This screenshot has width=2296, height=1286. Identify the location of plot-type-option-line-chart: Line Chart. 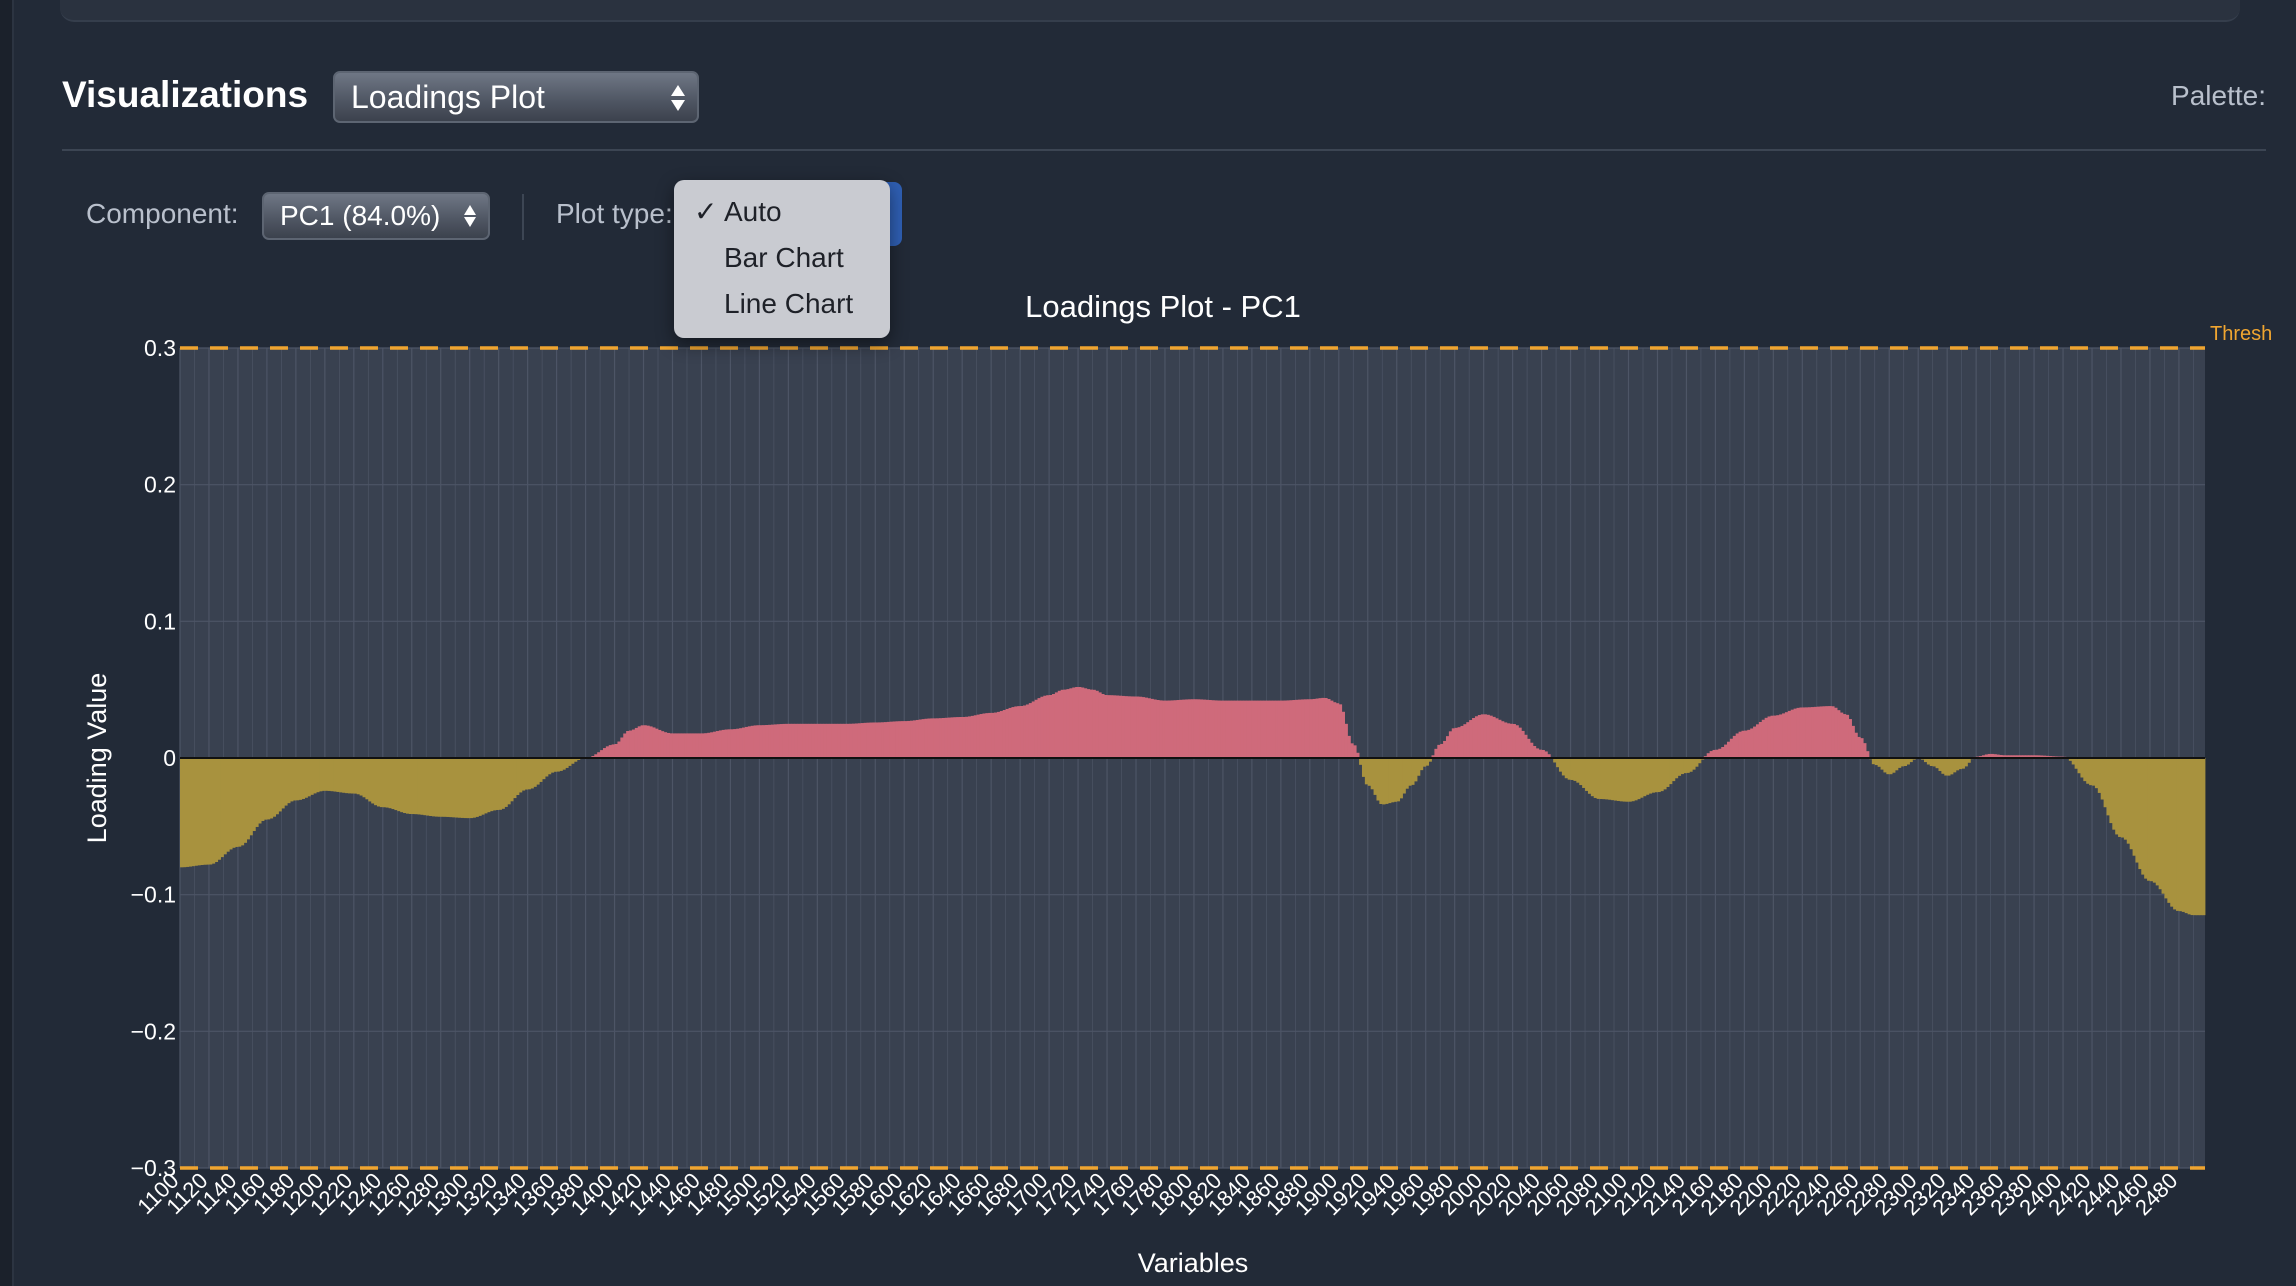
(782, 304).